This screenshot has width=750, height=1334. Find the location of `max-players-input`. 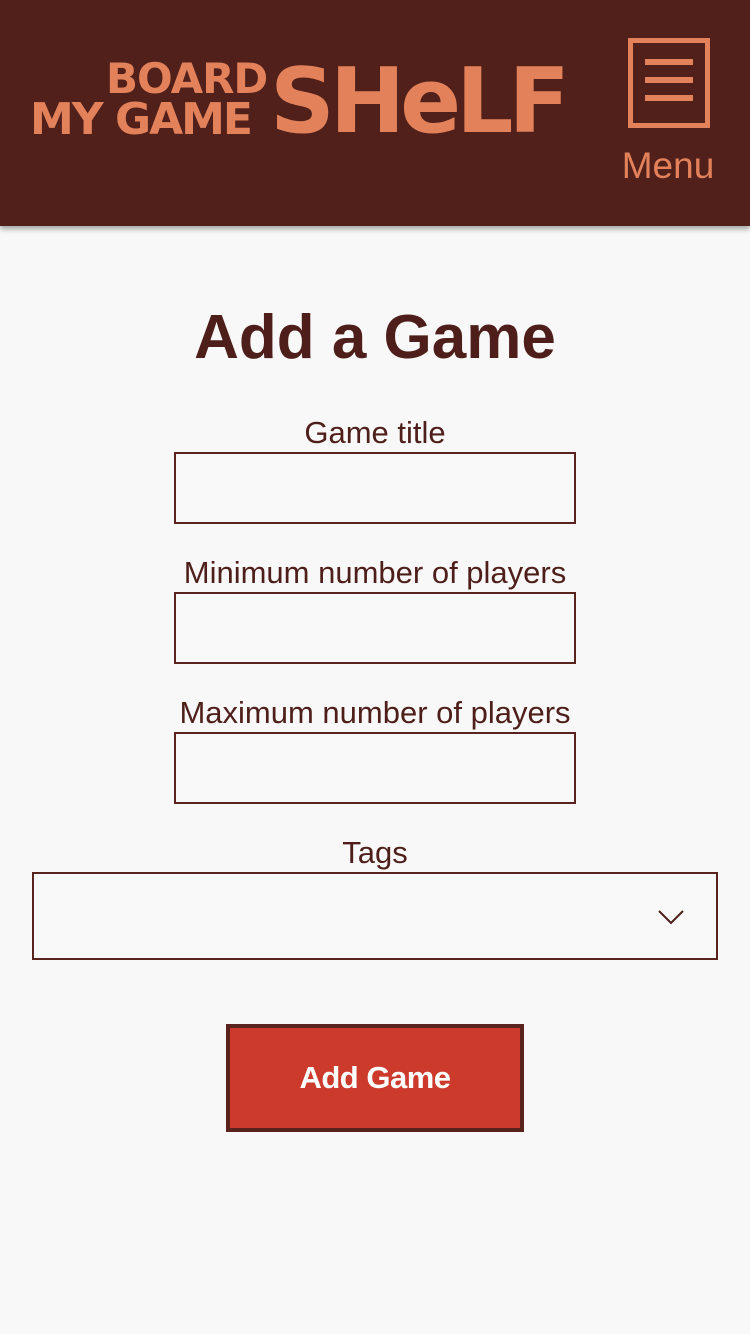

max-players-input is located at coordinates (375, 768).